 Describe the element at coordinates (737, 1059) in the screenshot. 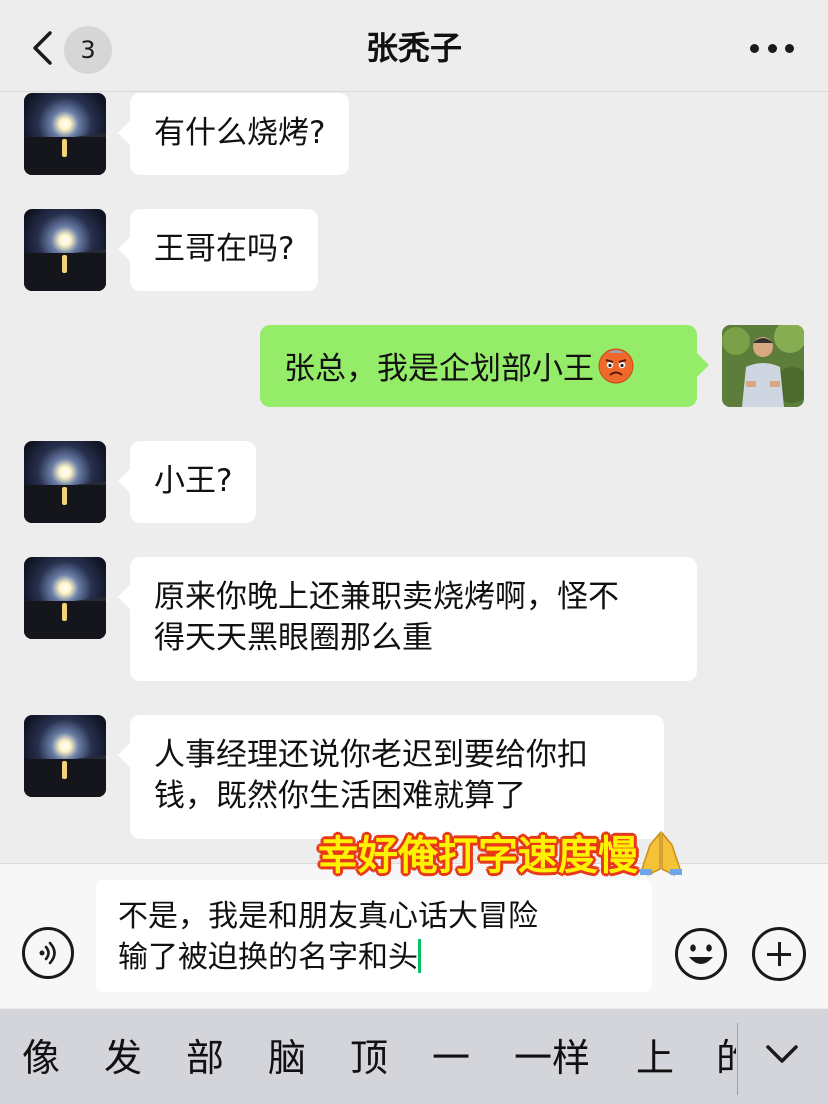

I see `candidate-divider` at that location.